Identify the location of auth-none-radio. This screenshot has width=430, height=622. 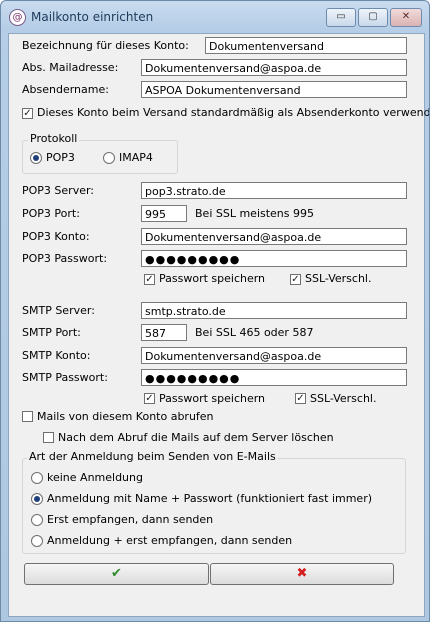
(37, 478).